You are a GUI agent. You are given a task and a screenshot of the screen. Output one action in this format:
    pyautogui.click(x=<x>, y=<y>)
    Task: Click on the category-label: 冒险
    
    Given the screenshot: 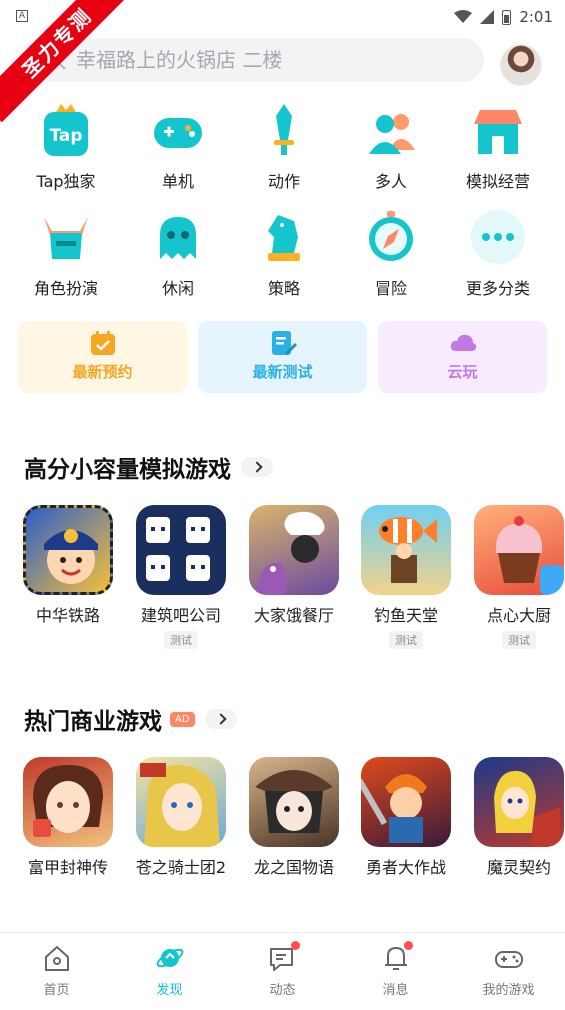 What is the action you would take?
    pyautogui.click(x=390, y=288)
    